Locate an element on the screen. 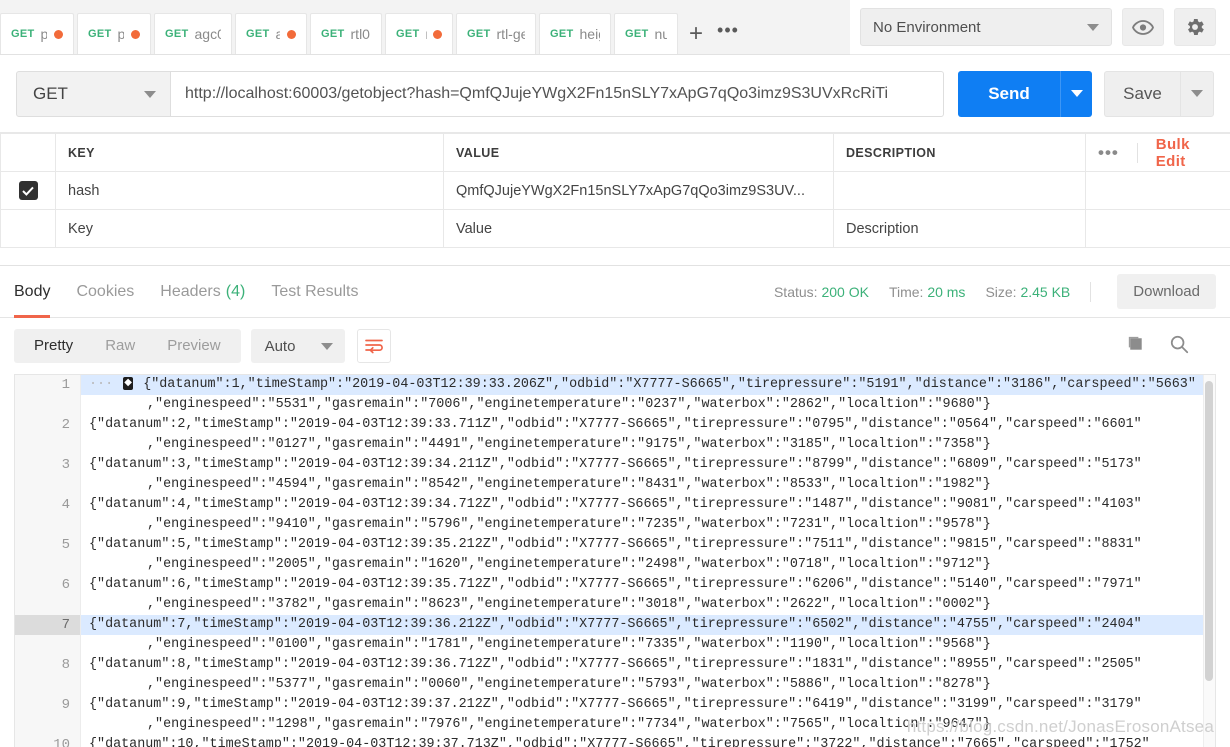 The width and height of the screenshot is (1230, 747). tab-cookies: Cookies is located at coordinates (105, 292).